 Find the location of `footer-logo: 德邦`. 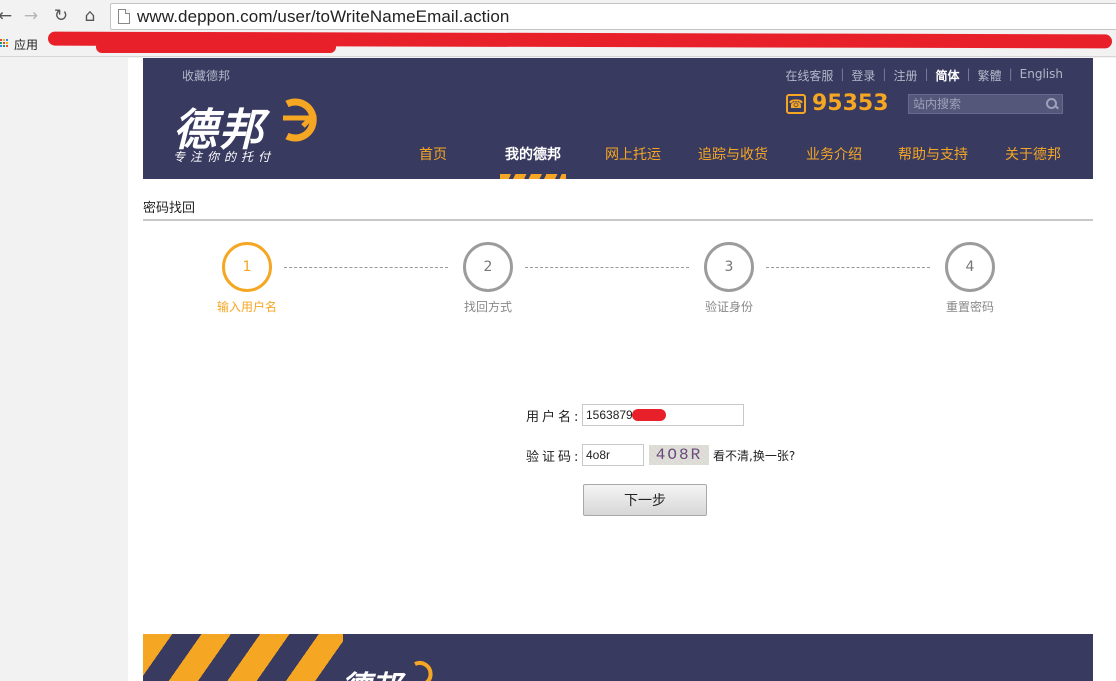

footer-logo: 德邦 is located at coordinates (371, 671).